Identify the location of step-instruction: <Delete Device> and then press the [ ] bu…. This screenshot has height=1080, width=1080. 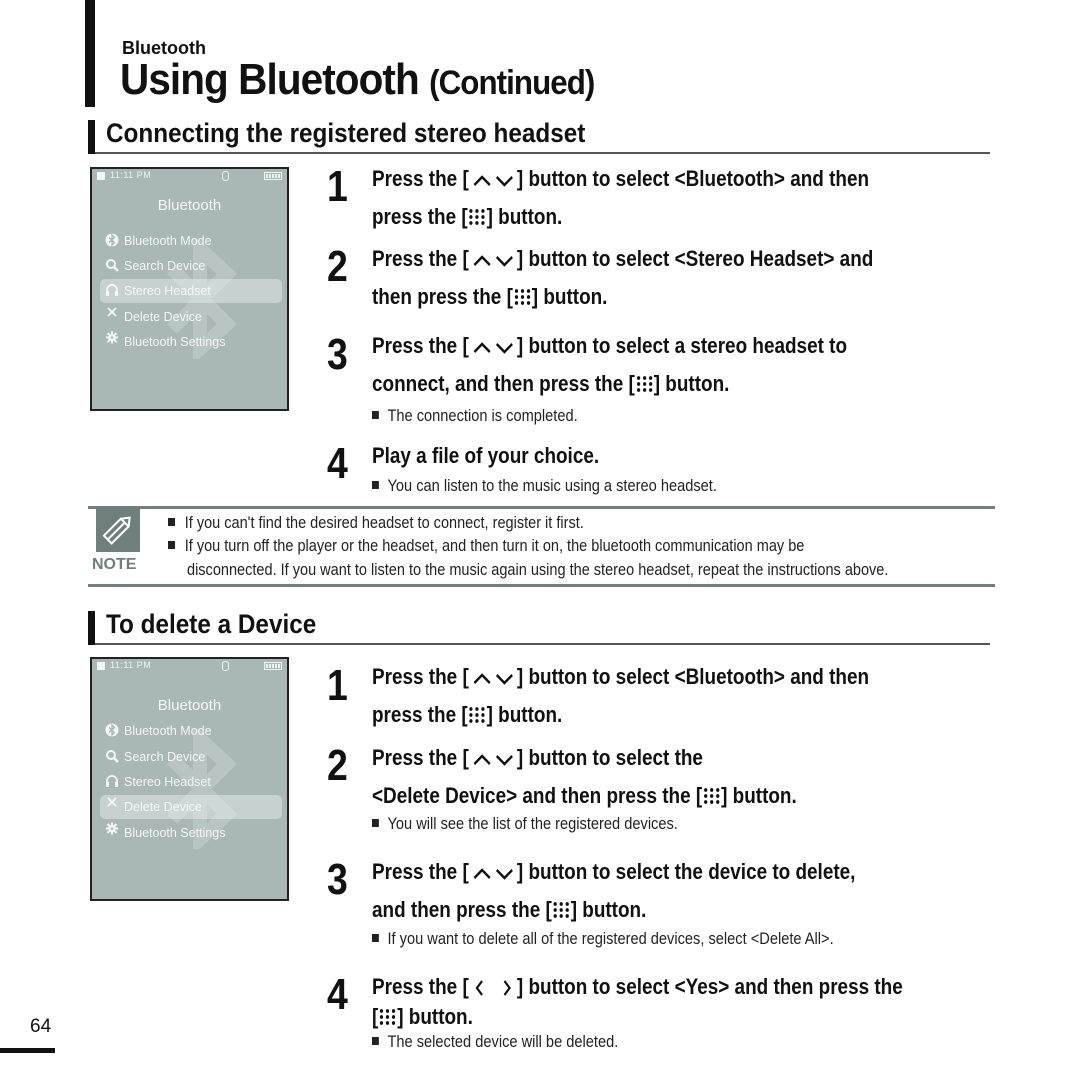
(584, 796).